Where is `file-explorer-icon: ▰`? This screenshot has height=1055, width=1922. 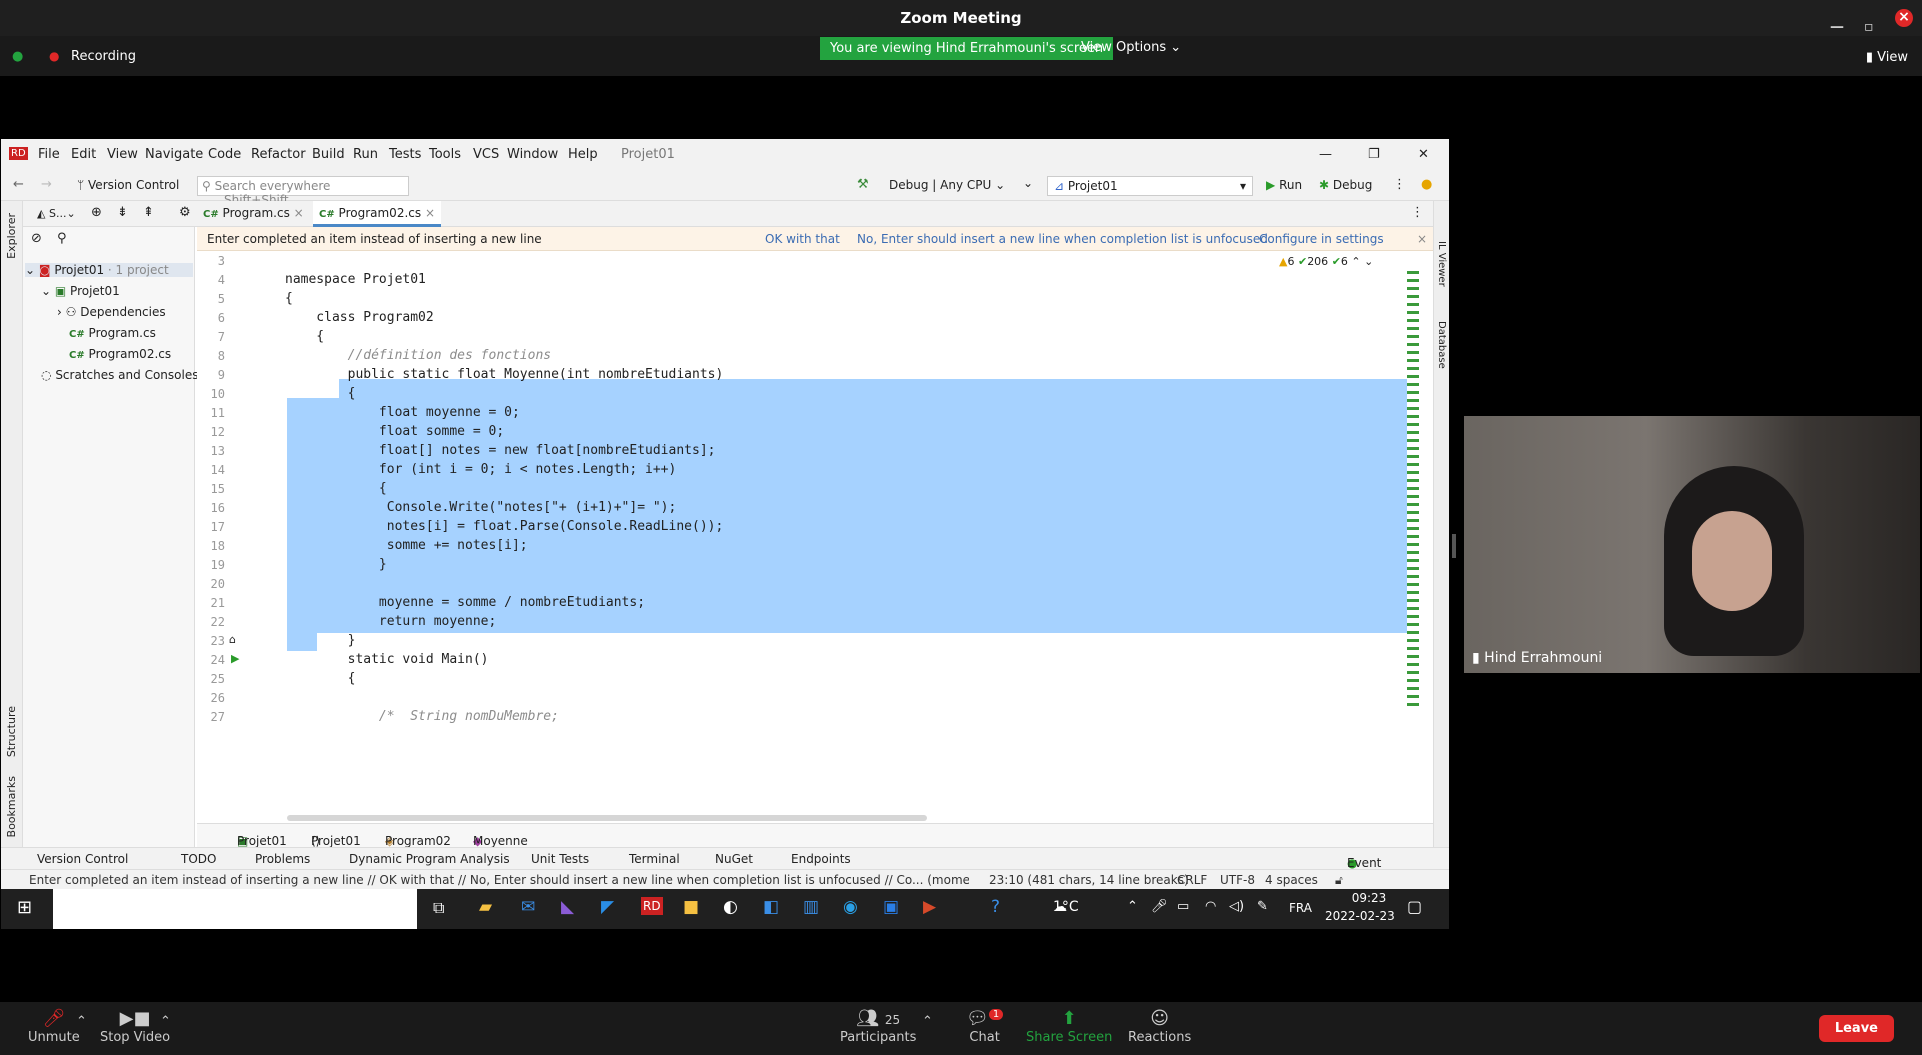
file-explorer-icon: ▰ is located at coordinates (485, 907).